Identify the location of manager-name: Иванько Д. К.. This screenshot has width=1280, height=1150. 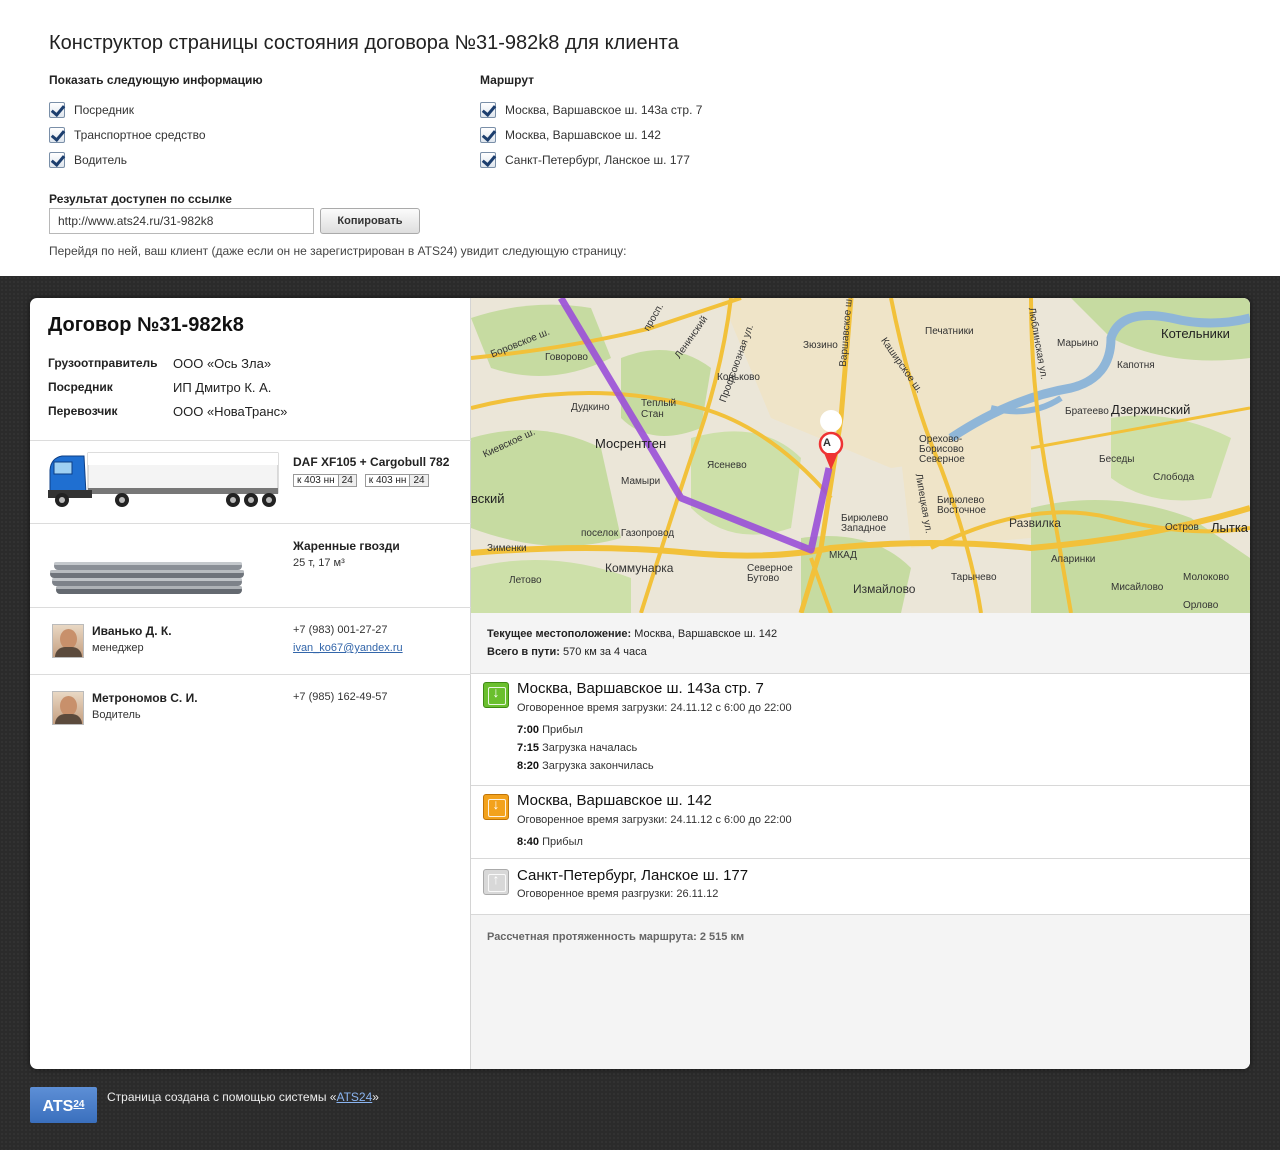
(132, 631).